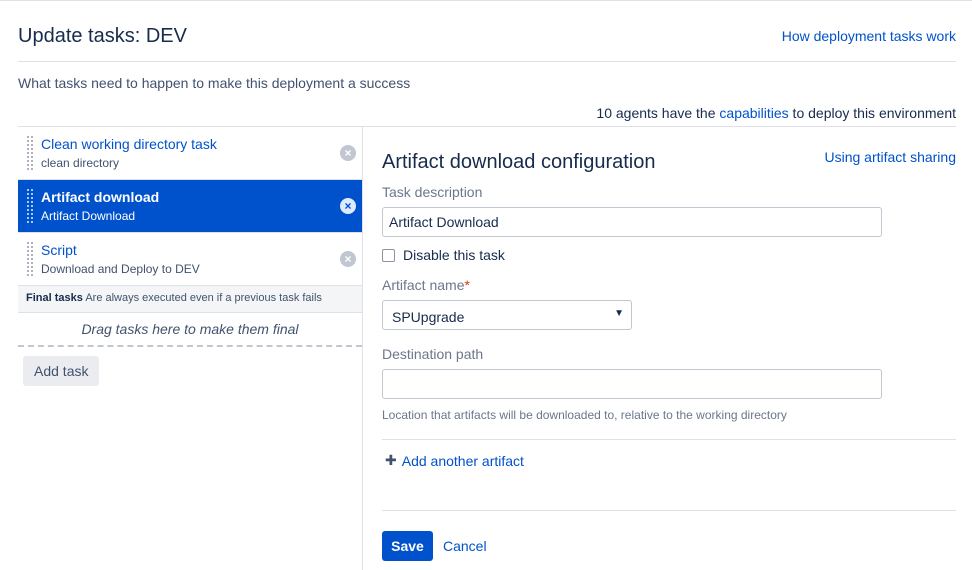 This screenshot has width=972, height=570. What do you see at coordinates (54, 298) in the screenshot?
I see `final-tasks-label: Final tasks` at bounding box center [54, 298].